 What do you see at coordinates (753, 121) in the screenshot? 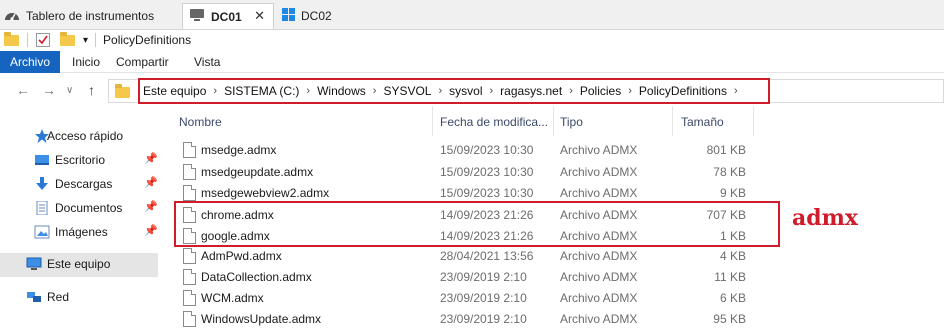
I see `column-divider` at bounding box center [753, 121].